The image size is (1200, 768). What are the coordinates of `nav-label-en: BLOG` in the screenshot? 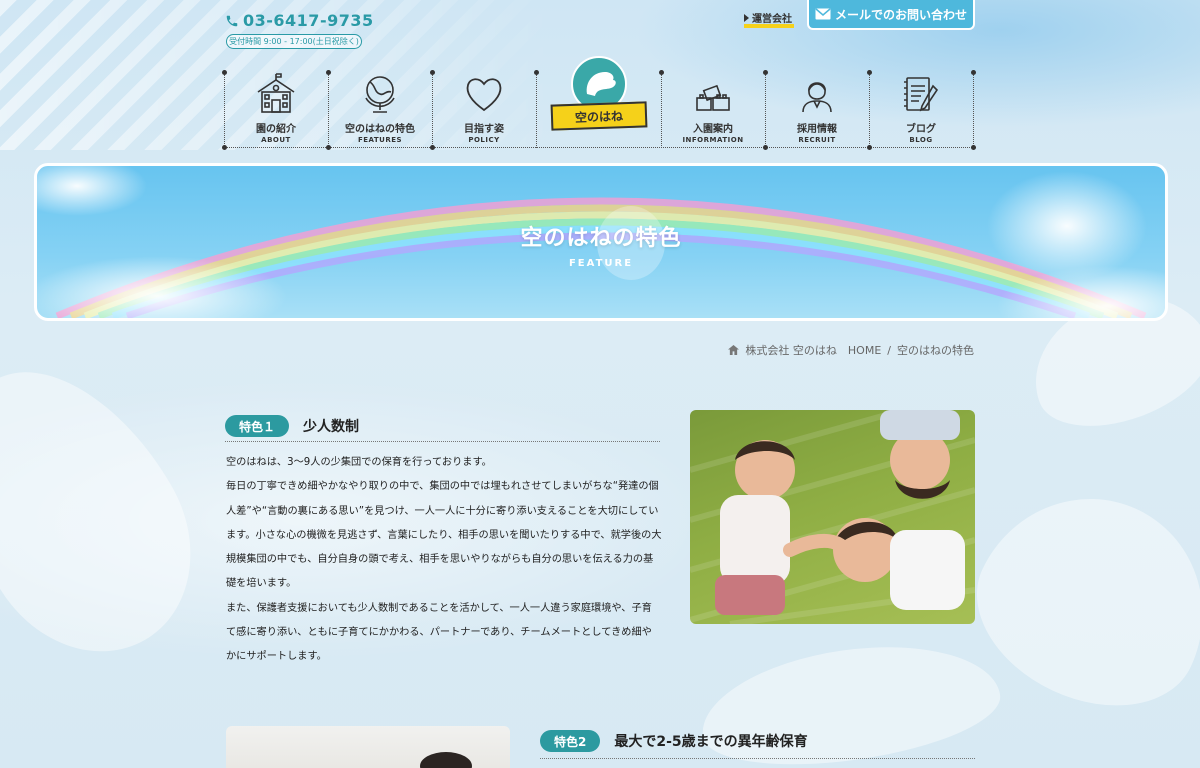 It's located at (921, 140).